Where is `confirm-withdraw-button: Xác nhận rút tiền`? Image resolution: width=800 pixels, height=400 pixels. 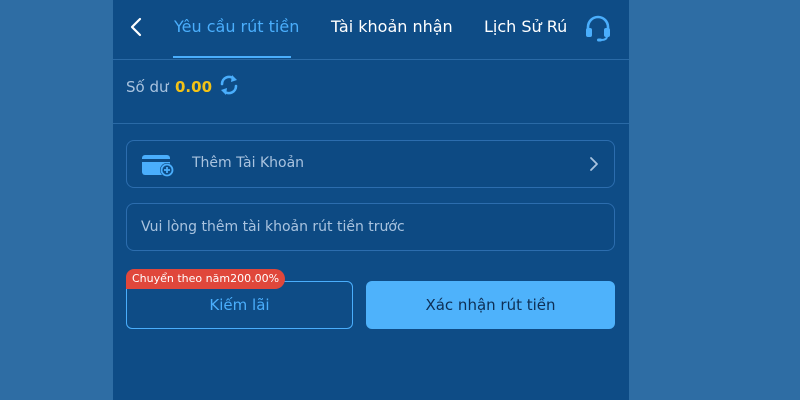
confirm-withdraw-button: Xác nhận rút tiền is located at coordinates (490, 305).